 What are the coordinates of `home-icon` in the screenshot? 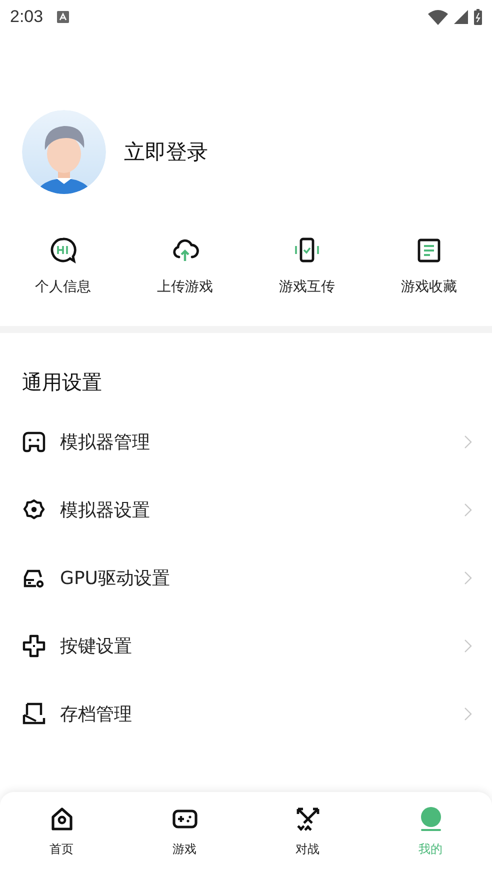 It's located at (61, 819).